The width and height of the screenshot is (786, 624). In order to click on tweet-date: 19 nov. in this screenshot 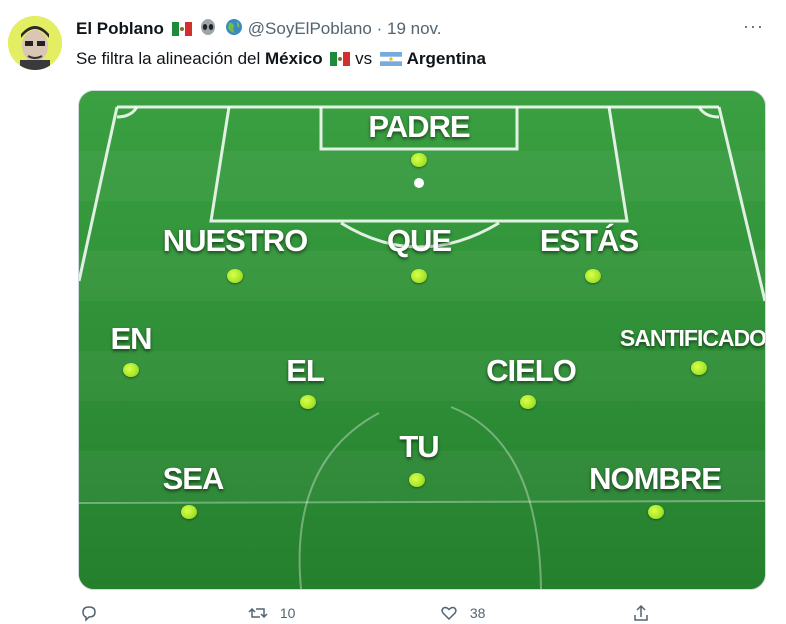, I will do `click(414, 28)`.